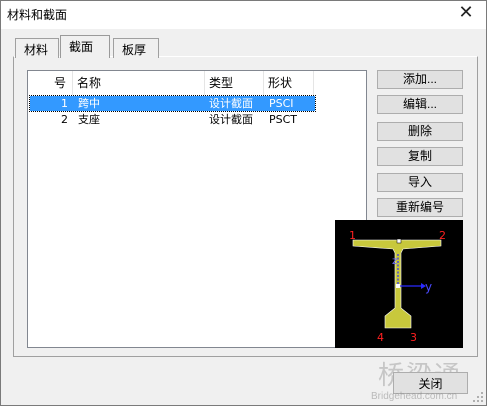 The image size is (487, 406). What do you see at coordinates (89, 83) in the screenshot?
I see `column-name-label: 名称` at bounding box center [89, 83].